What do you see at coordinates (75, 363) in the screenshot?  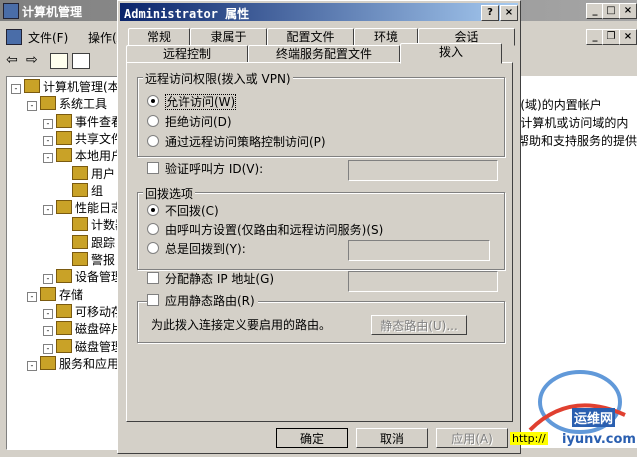 I see `tree-item: - 服务和应用程` at bounding box center [75, 363].